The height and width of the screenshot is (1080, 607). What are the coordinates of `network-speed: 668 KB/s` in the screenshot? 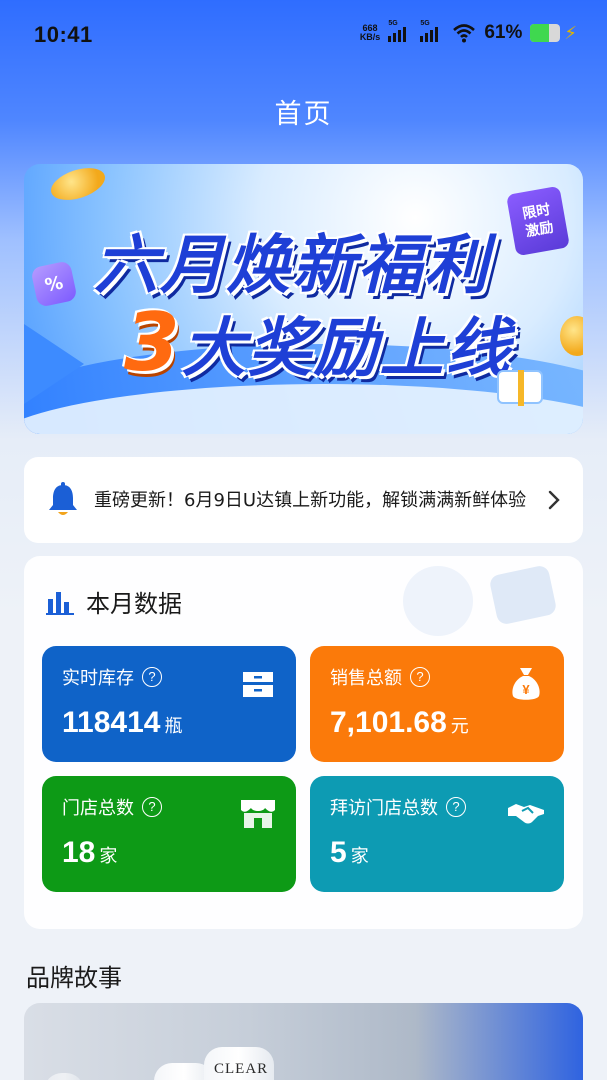 It's located at (370, 32).